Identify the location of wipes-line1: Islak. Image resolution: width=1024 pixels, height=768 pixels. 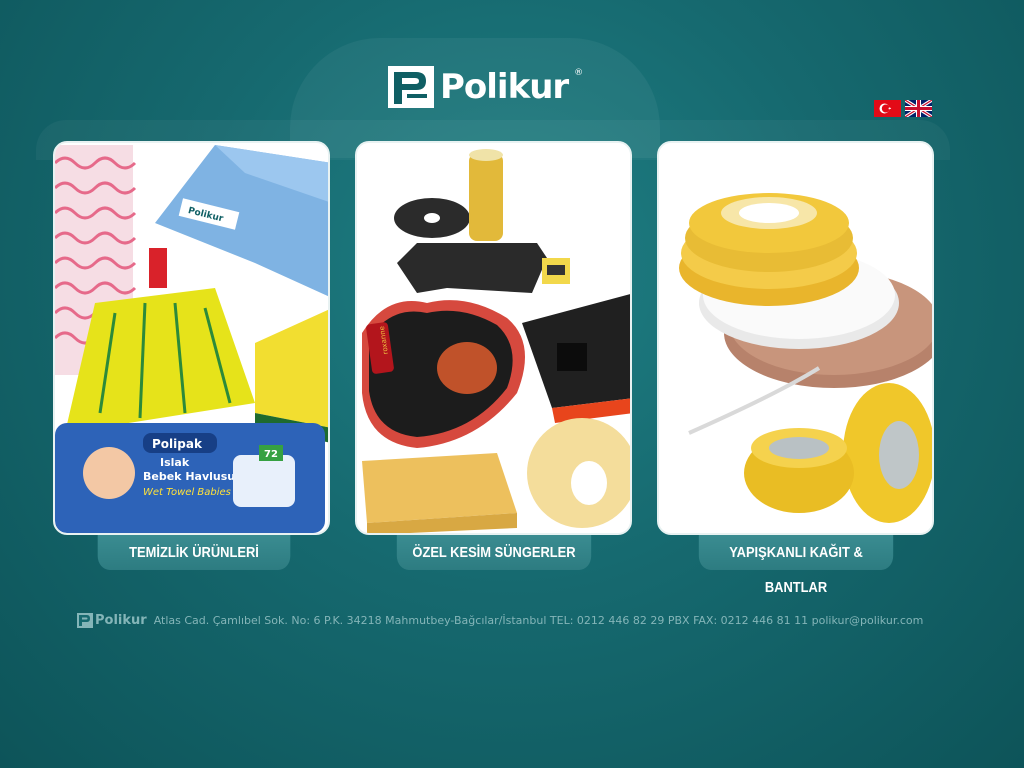
(175, 462).